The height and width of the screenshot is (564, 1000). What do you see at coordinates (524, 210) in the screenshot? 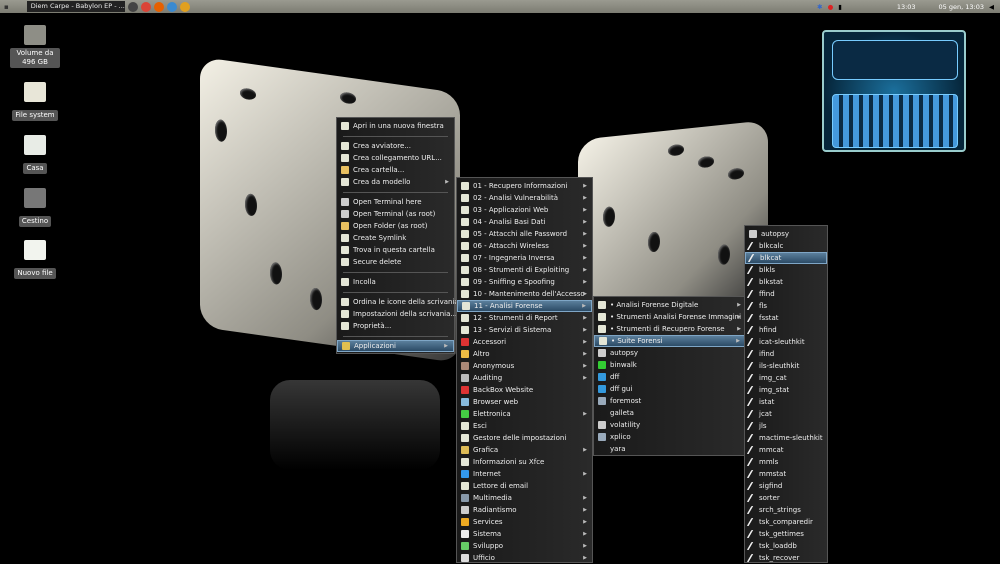
I see `menu-item: 03 - Applicazioni Web ▶` at bounding box center [524, 210].